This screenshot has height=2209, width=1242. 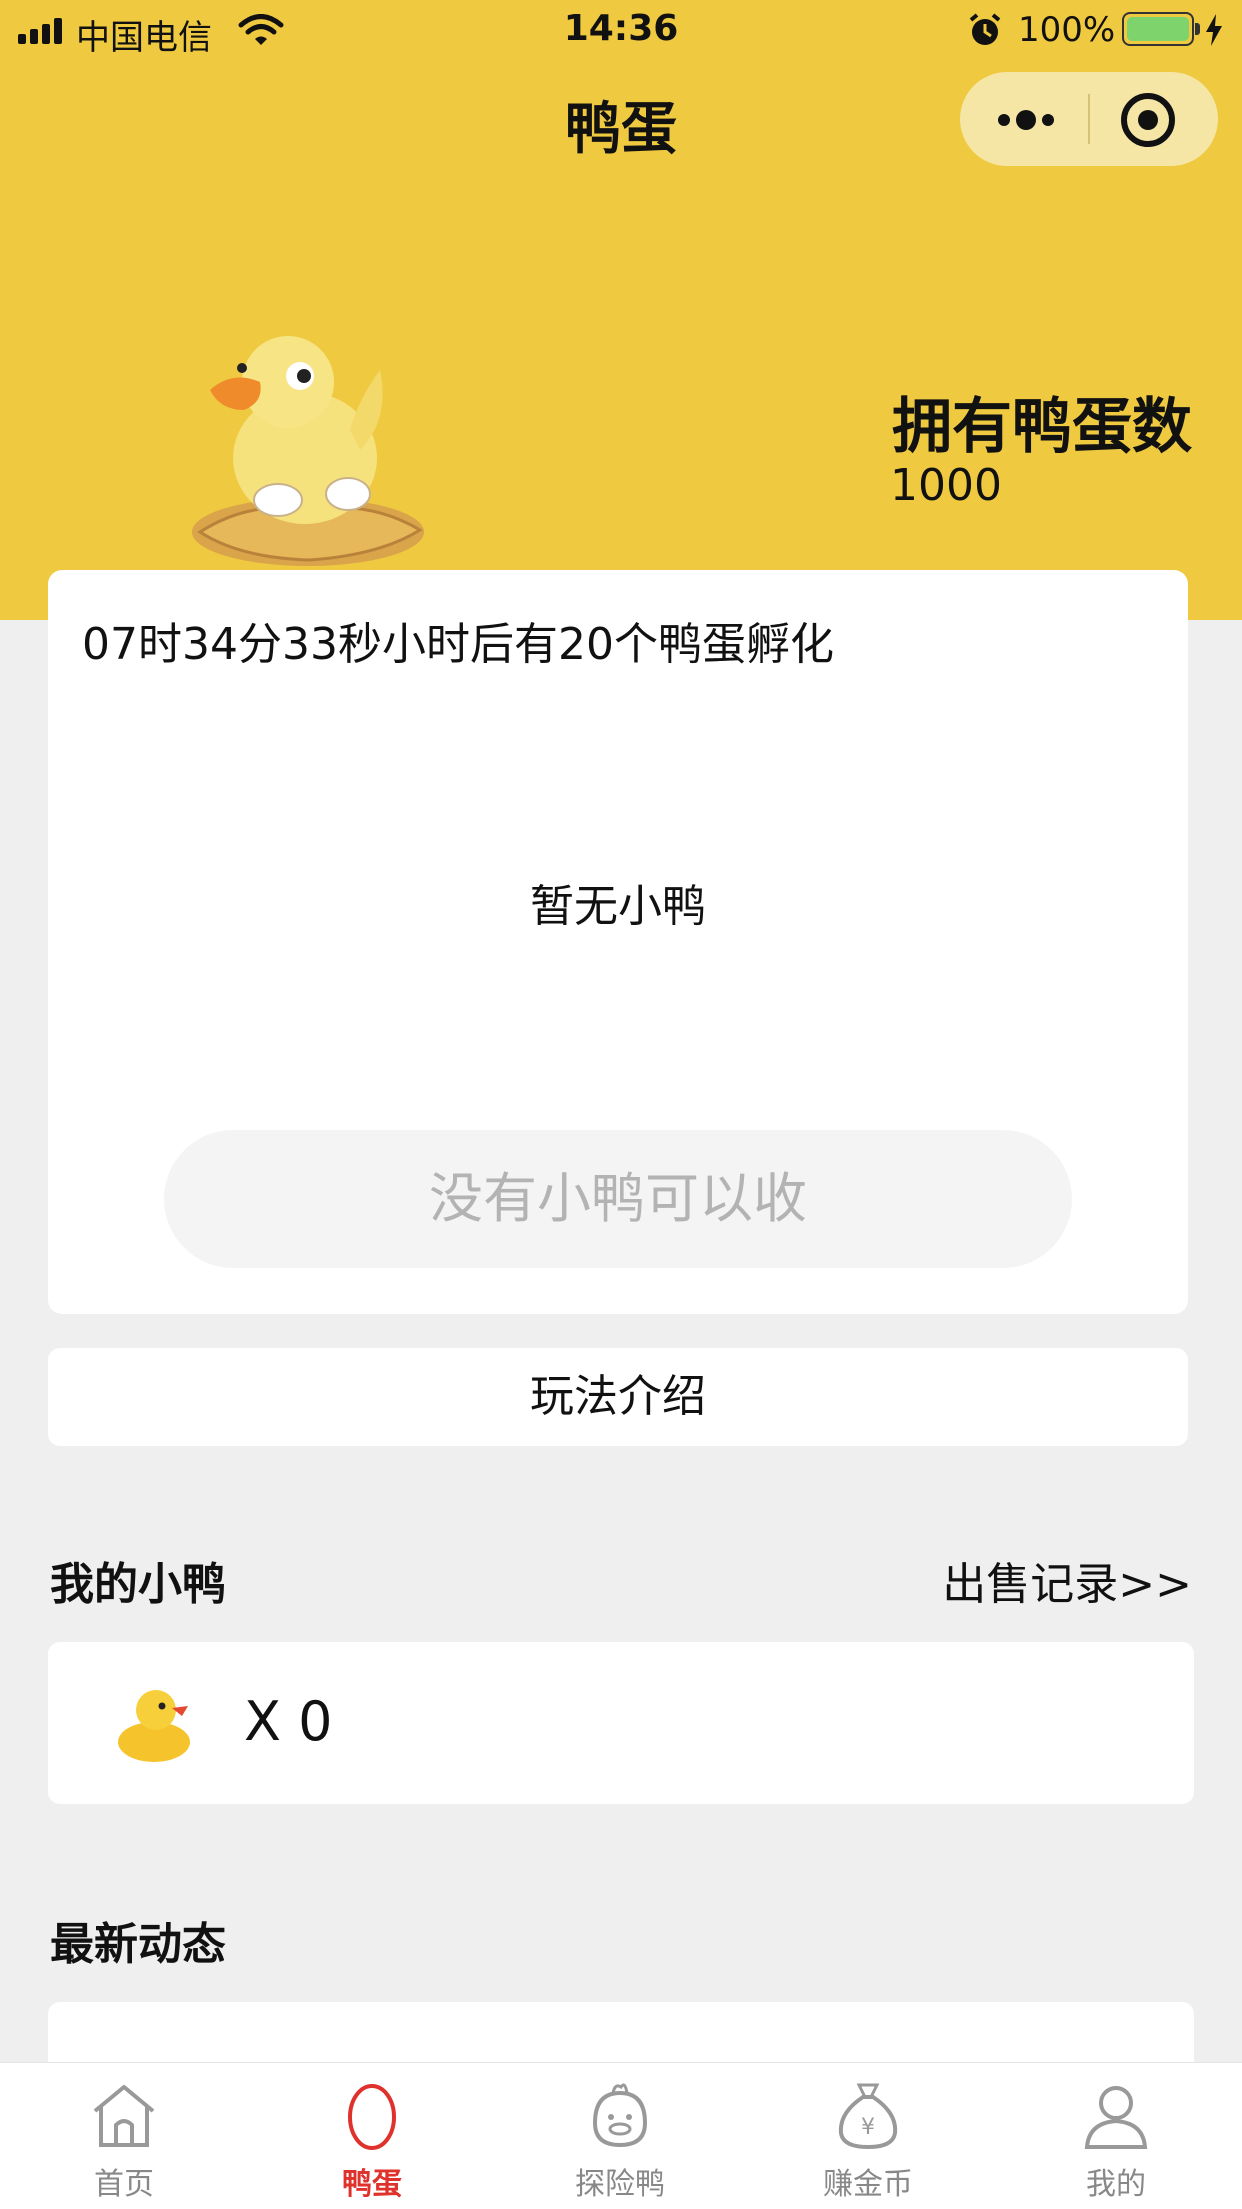 I want to click on more-dots-icon, so click(x=1026, y=120).